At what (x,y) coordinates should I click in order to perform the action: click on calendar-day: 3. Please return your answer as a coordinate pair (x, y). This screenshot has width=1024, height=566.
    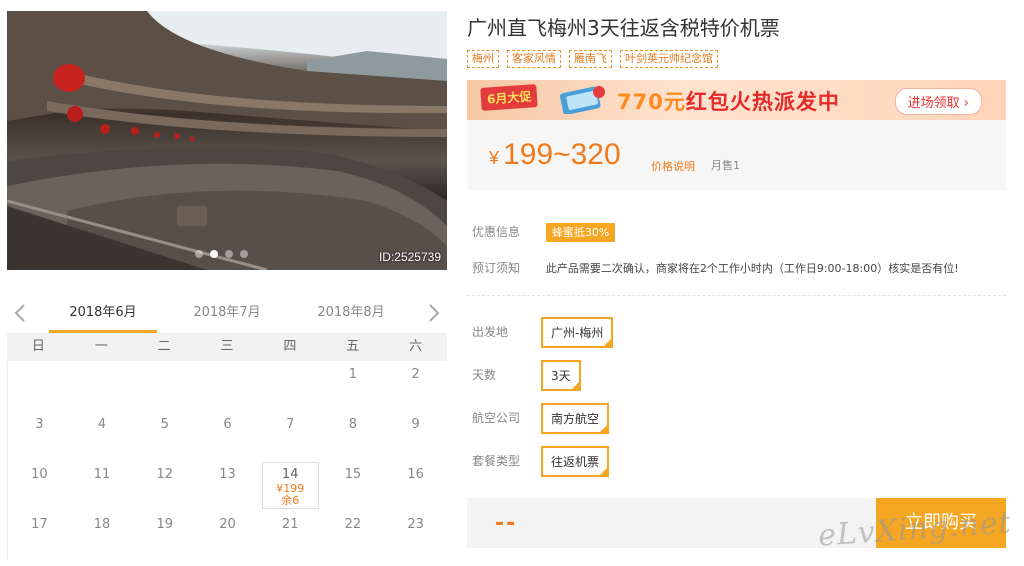
    Looking at the image, I should click on (39, 436).